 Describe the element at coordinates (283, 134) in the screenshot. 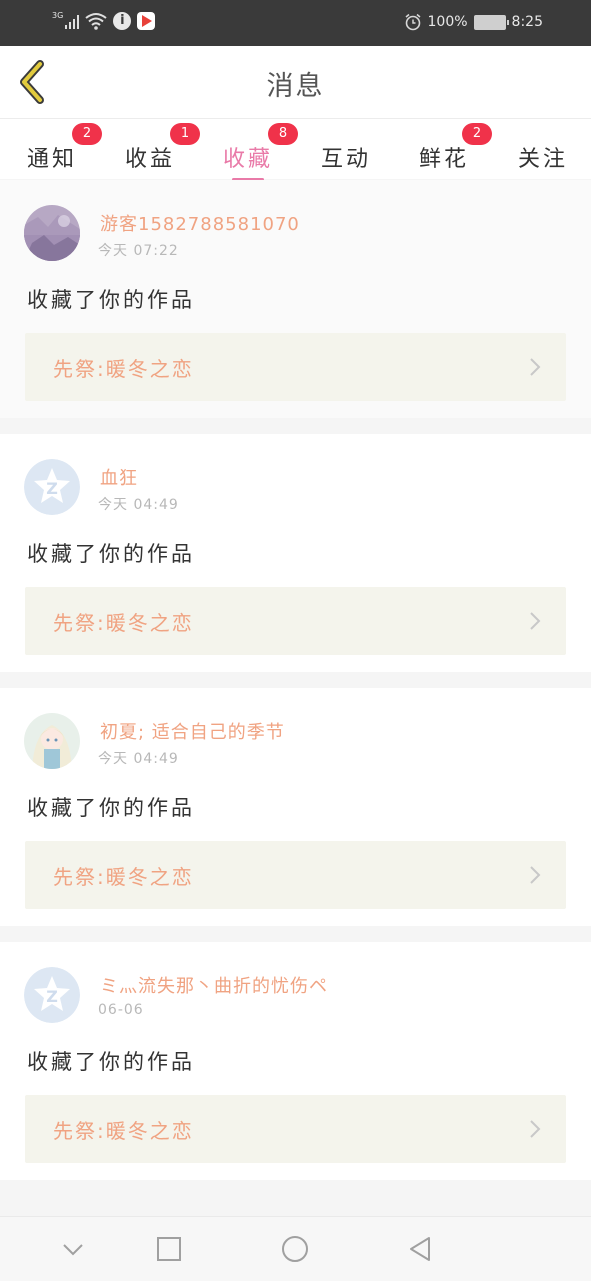

I see `tab-badge: 8` at that location.